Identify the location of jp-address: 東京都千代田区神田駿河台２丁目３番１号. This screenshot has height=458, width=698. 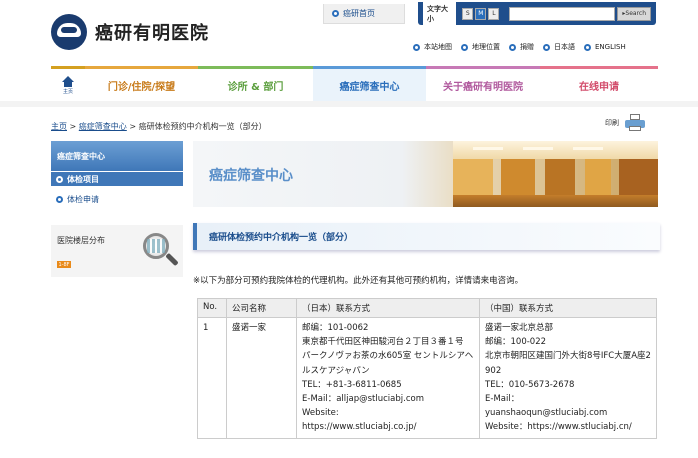
(383, 342).